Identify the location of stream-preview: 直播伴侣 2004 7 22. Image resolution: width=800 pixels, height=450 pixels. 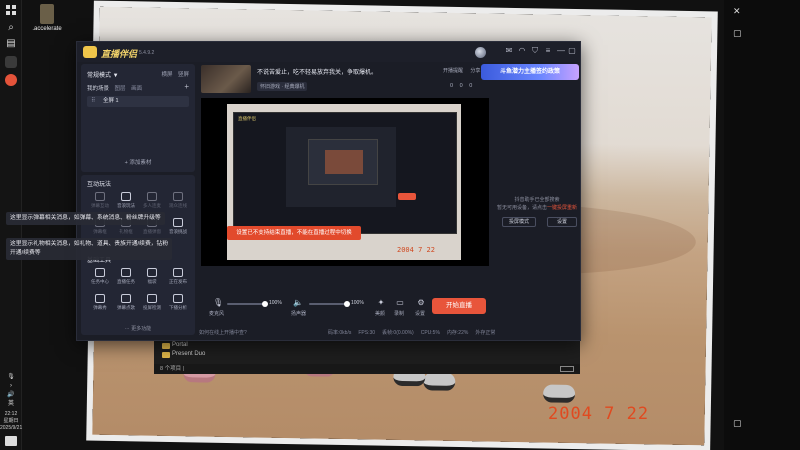
(345, 182).